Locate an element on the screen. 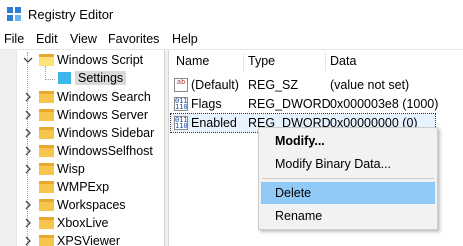 The image size is (463, 246). tree-item-windows-search: Windows Search is located at coordinates (87, 97).